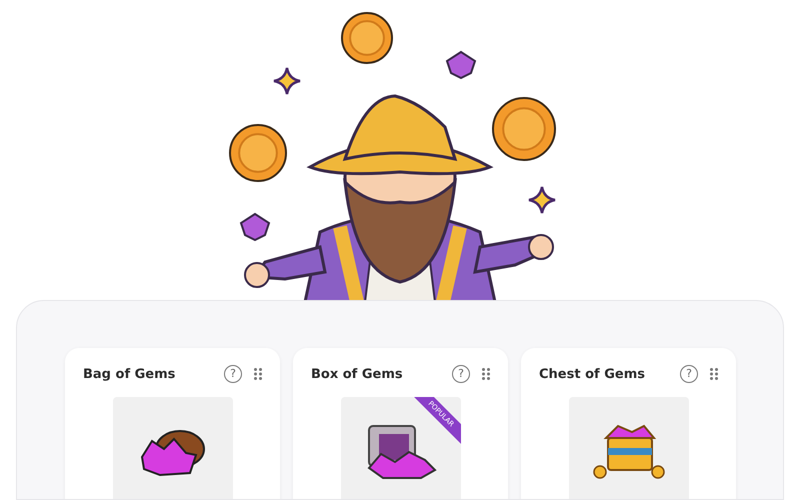 The height and width of the screenshot is (500, 800). I want to click on card-title: Chest of Gems, so click(592, 374).